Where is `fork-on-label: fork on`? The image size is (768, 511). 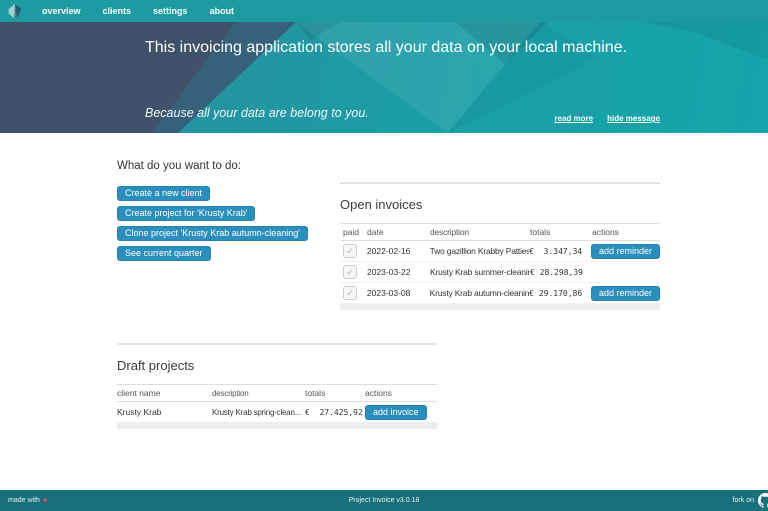
fork-on-label: fork on is located at coordinates (743, 500).